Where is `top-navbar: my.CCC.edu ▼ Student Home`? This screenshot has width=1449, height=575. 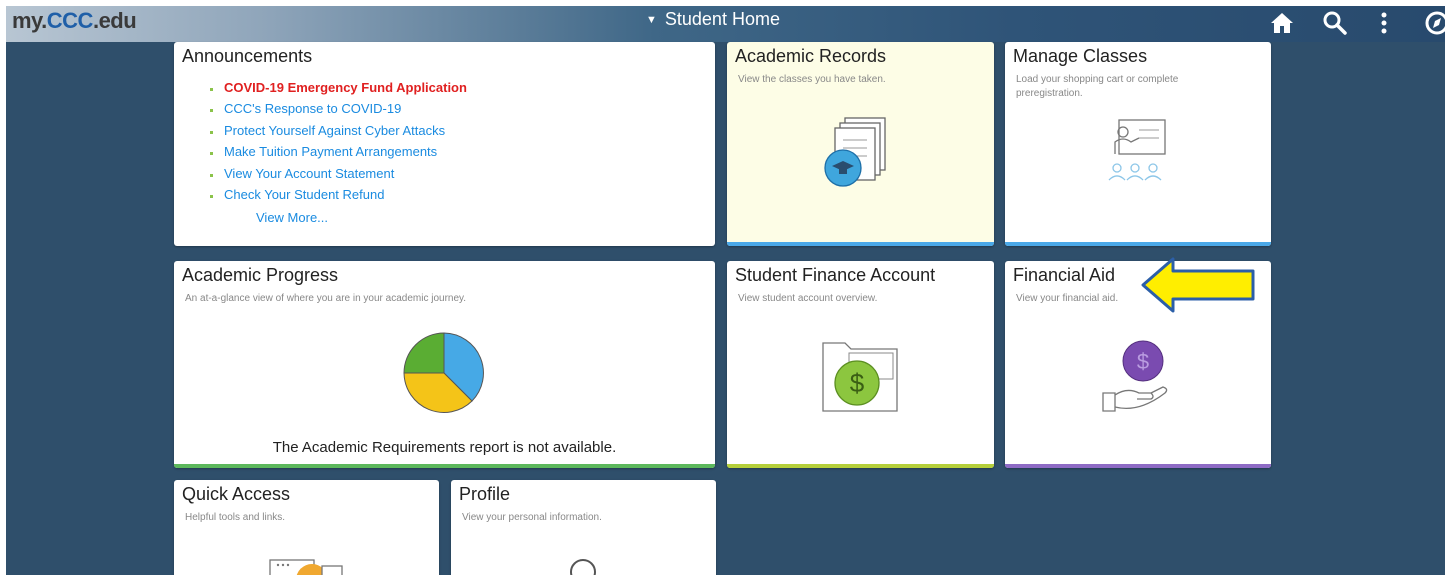
top-navbar: my.CCC.edu ▼ Student Home is located at coordinates (725, 24).